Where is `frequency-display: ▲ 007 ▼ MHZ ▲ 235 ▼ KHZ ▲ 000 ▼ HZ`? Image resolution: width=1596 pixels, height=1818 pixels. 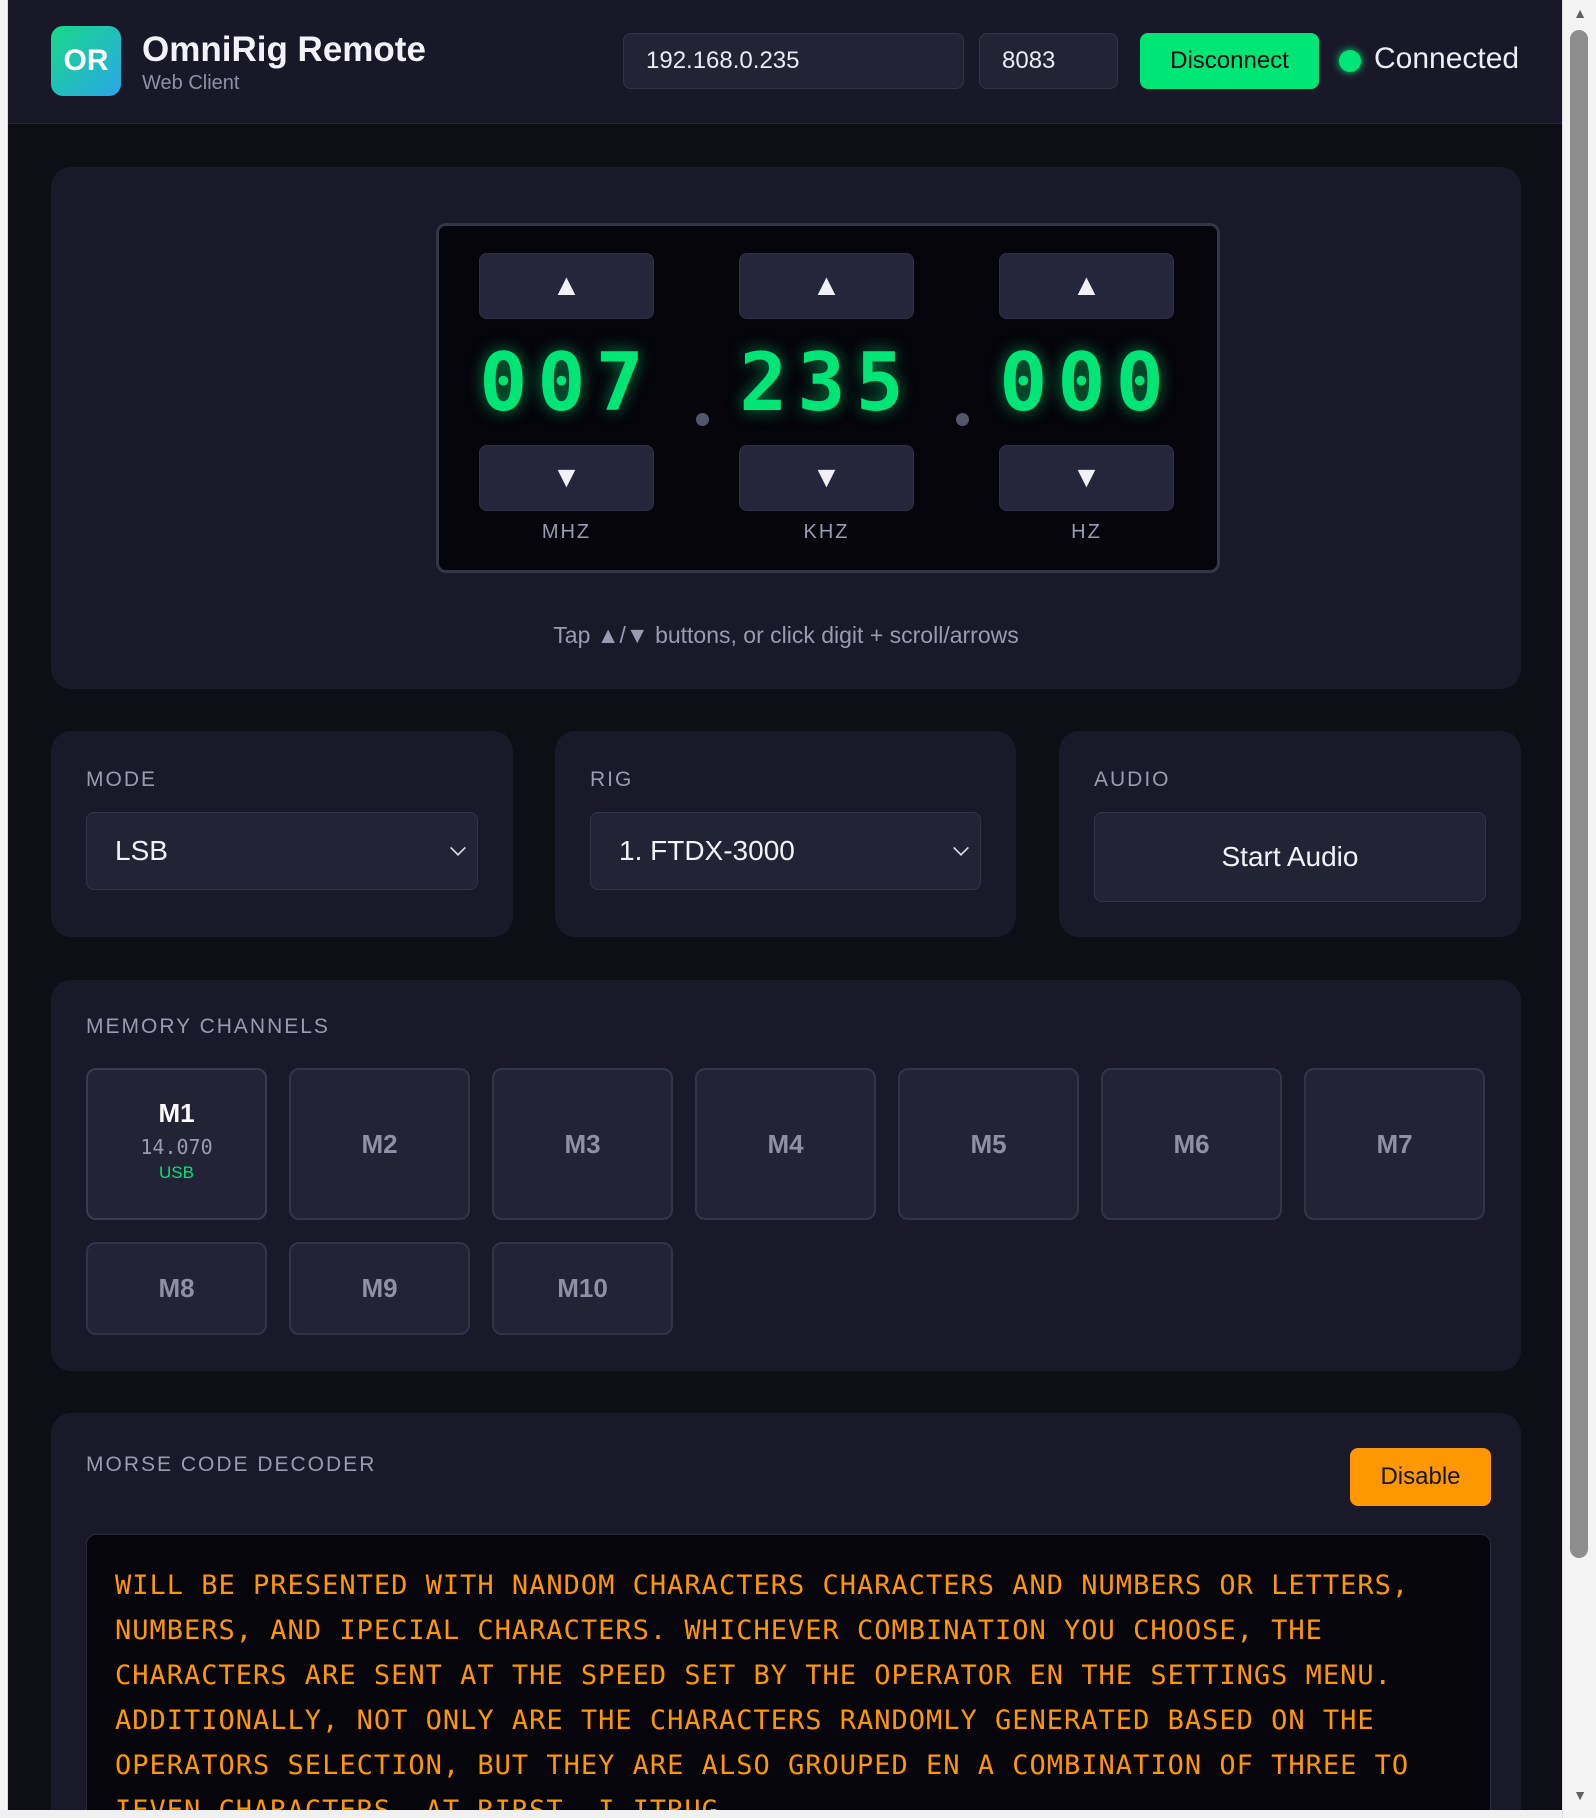 frequency-display: ▲ 007 ▼ MHZ ▲ 235 ▼ KHZ ▲ 000 ▼ HZ is located at coordinates (828, 398).